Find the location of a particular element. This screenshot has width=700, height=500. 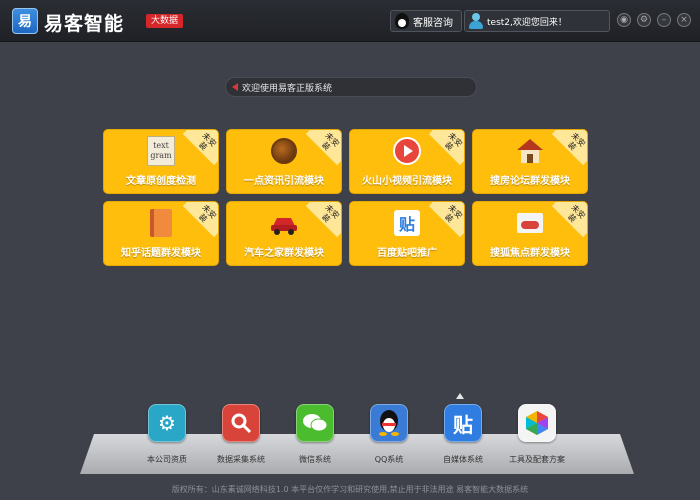

tile-autohome: 未安装 汽车之家群发模块 is located at coordinates (284, 233).